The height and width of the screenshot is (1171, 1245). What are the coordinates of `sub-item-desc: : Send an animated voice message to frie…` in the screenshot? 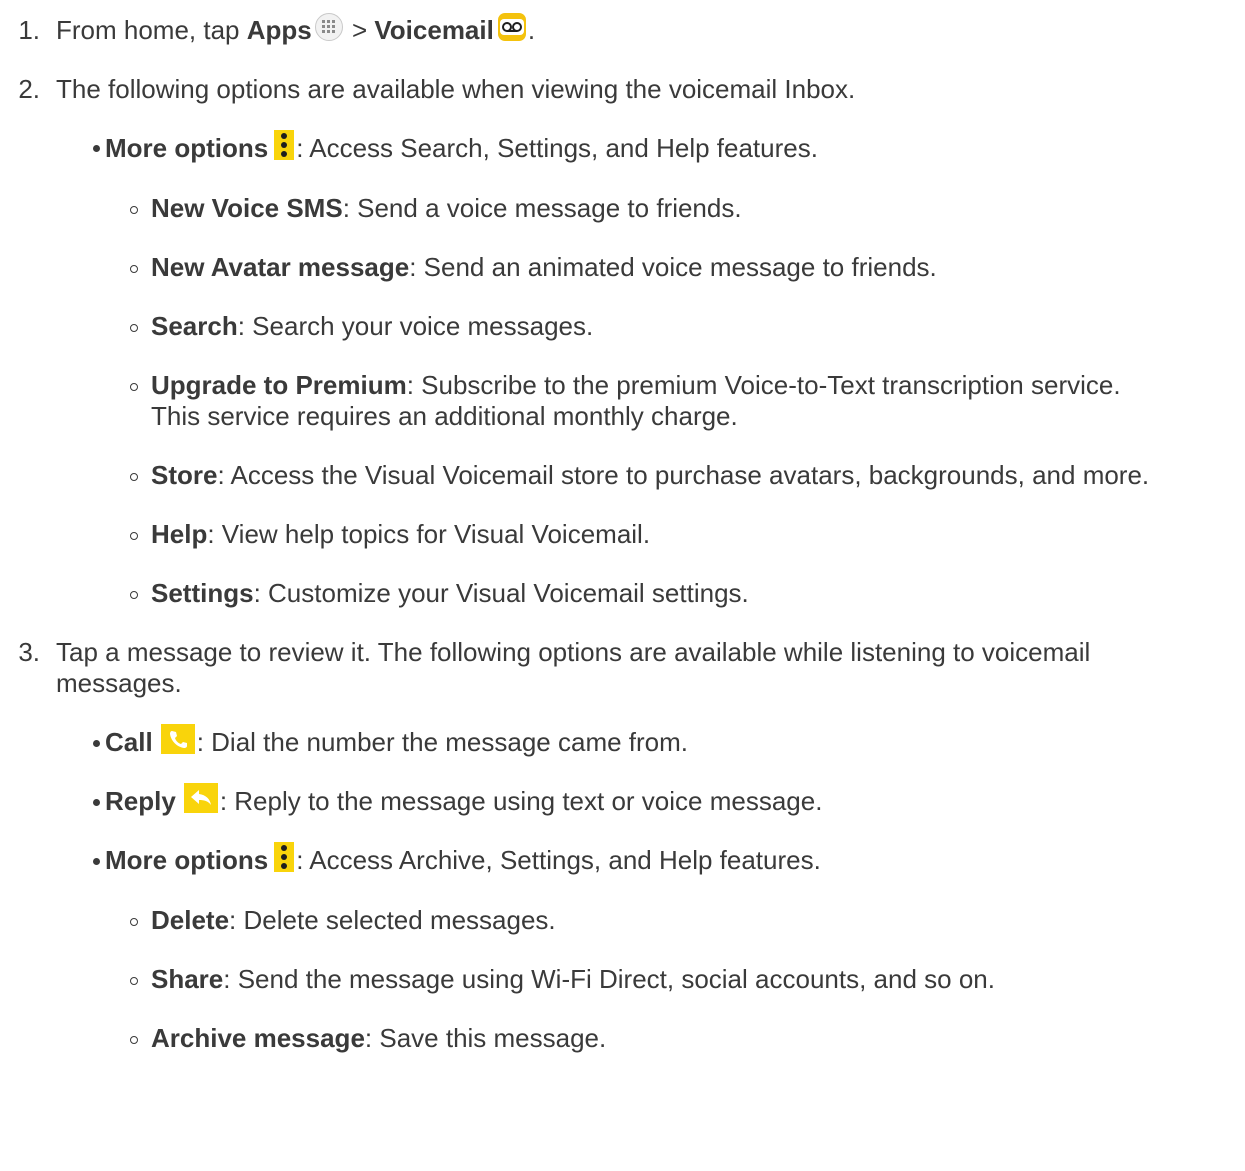 It's located at (673, 267).